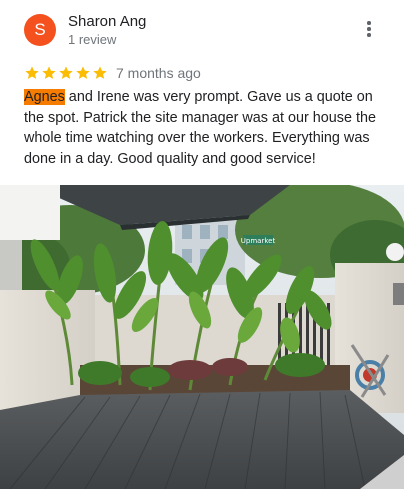 This screenshot has width=404, height=489. I want to click on reviewer-name: Sharon Ang, so click(107, 21).